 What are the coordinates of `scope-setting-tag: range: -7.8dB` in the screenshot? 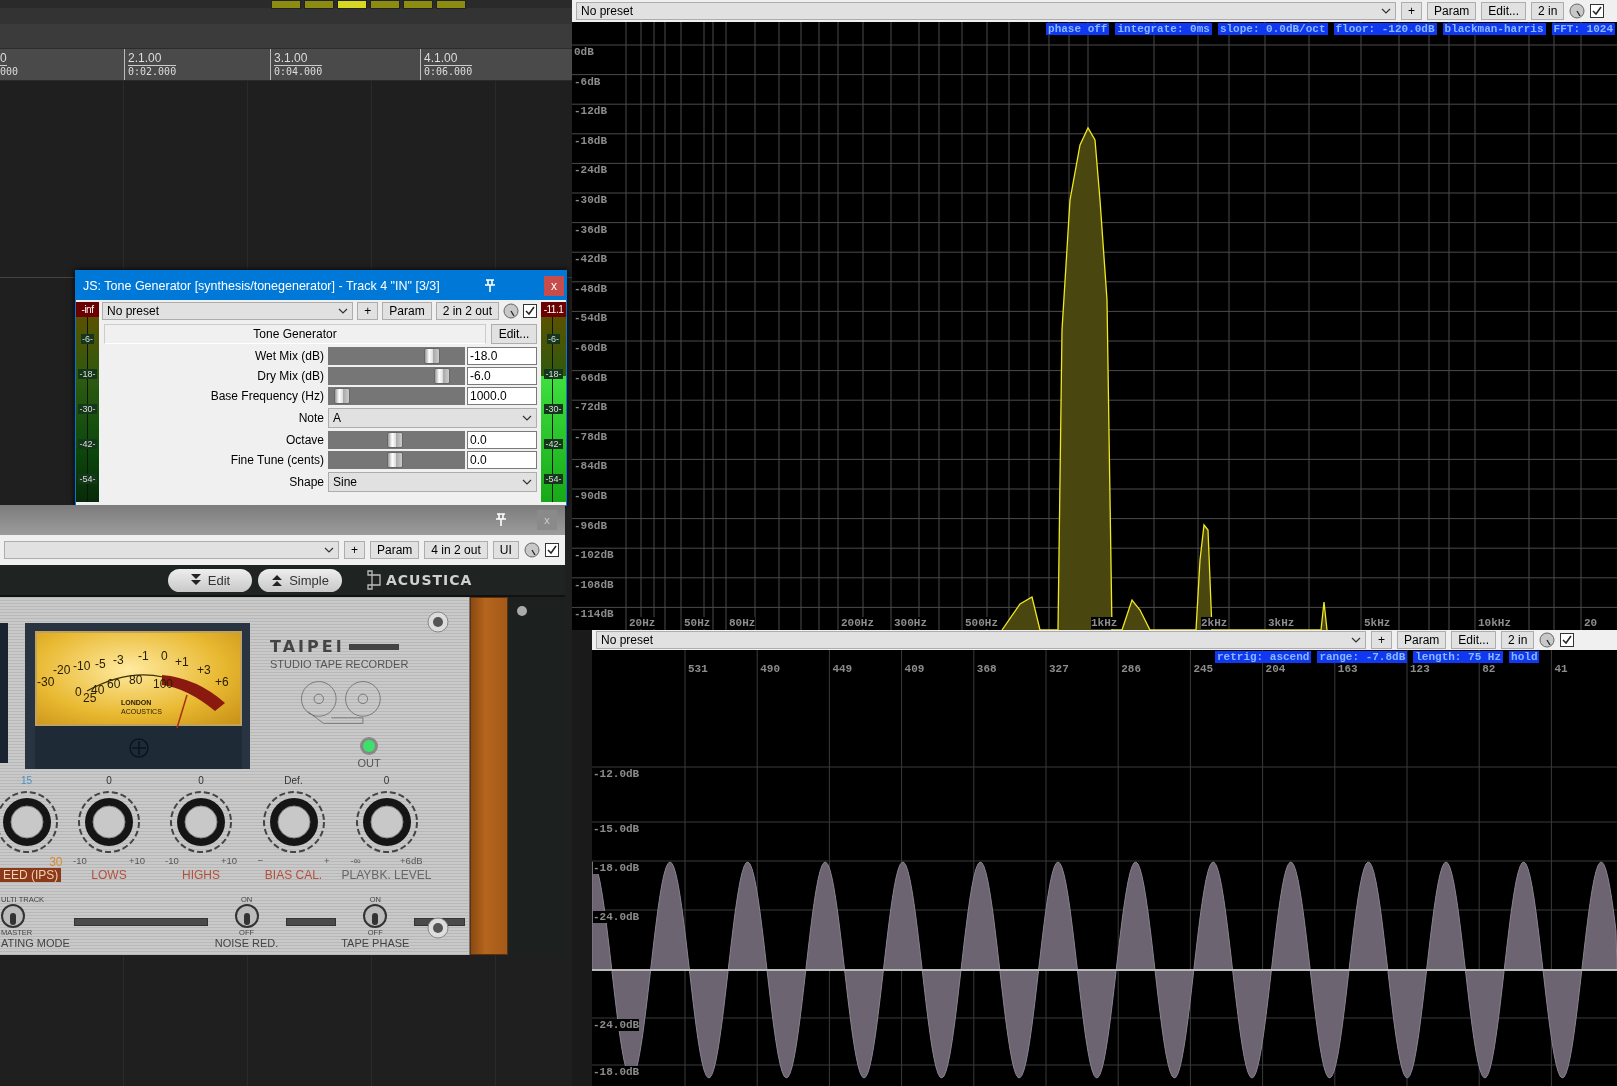 It's located at (1362, 657).